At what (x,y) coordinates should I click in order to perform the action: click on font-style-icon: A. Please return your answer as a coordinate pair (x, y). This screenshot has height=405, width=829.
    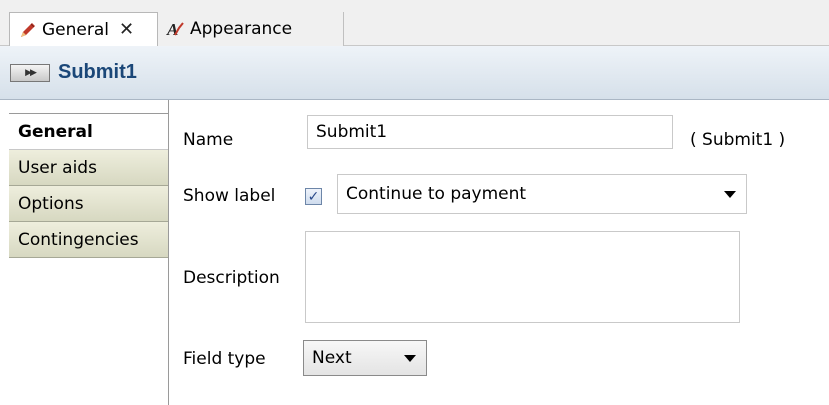
    Looking at the image, I should click on (176, 29).